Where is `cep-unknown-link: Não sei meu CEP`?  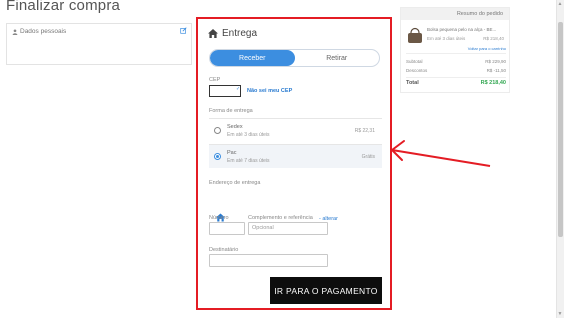
cep-unknown-link: Não sei meu CEP is located at coordinates (269, 91).